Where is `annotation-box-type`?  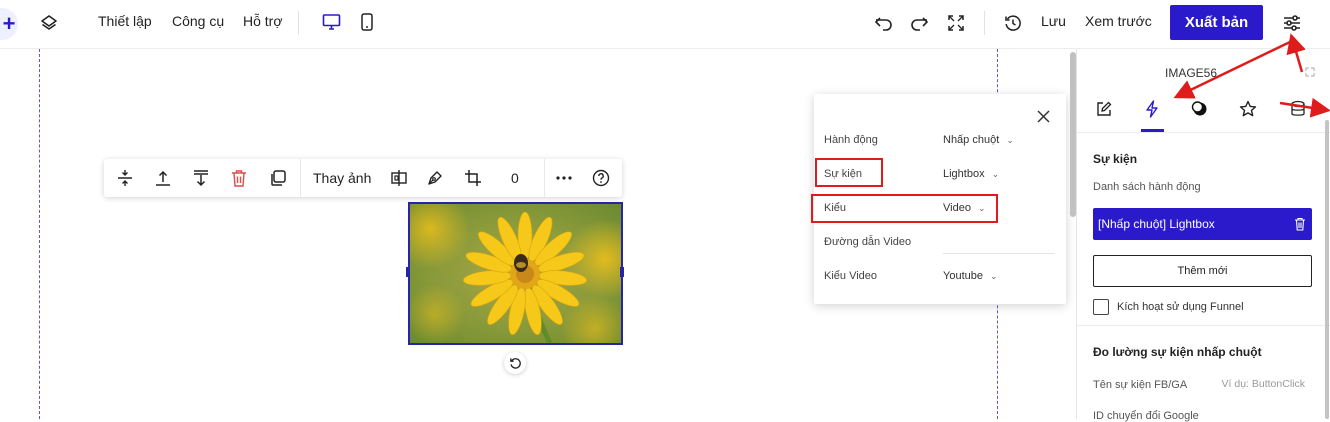 annotation-box-type is located at coordinates (904, 208).